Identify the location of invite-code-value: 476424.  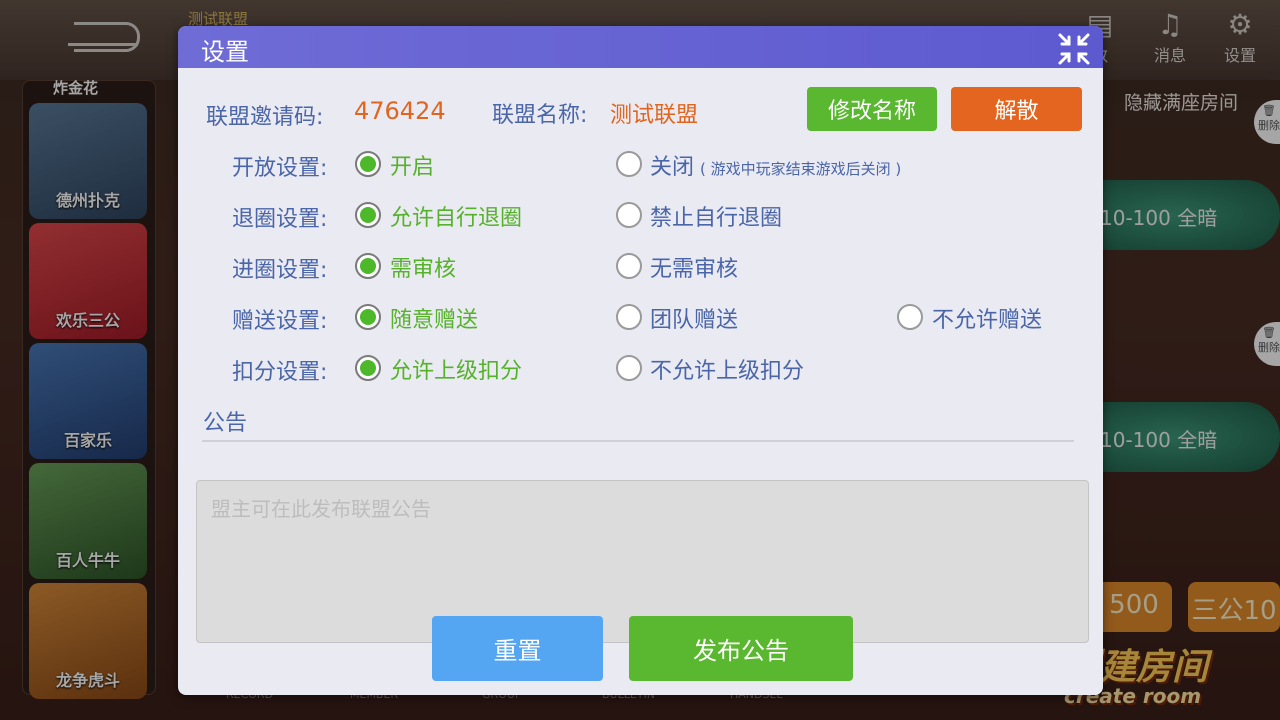
(400, 111).